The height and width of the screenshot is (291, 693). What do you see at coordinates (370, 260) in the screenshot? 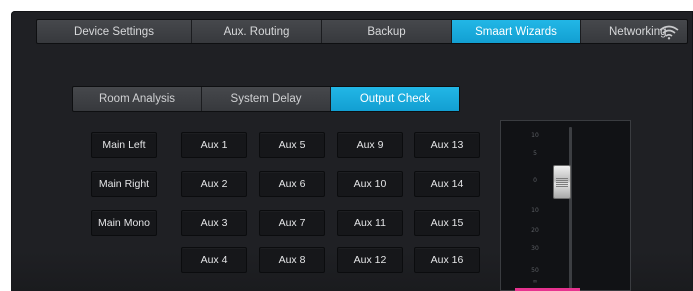
I see `output-aux-12-button: Aux 12` at bounding box center [370, 260].